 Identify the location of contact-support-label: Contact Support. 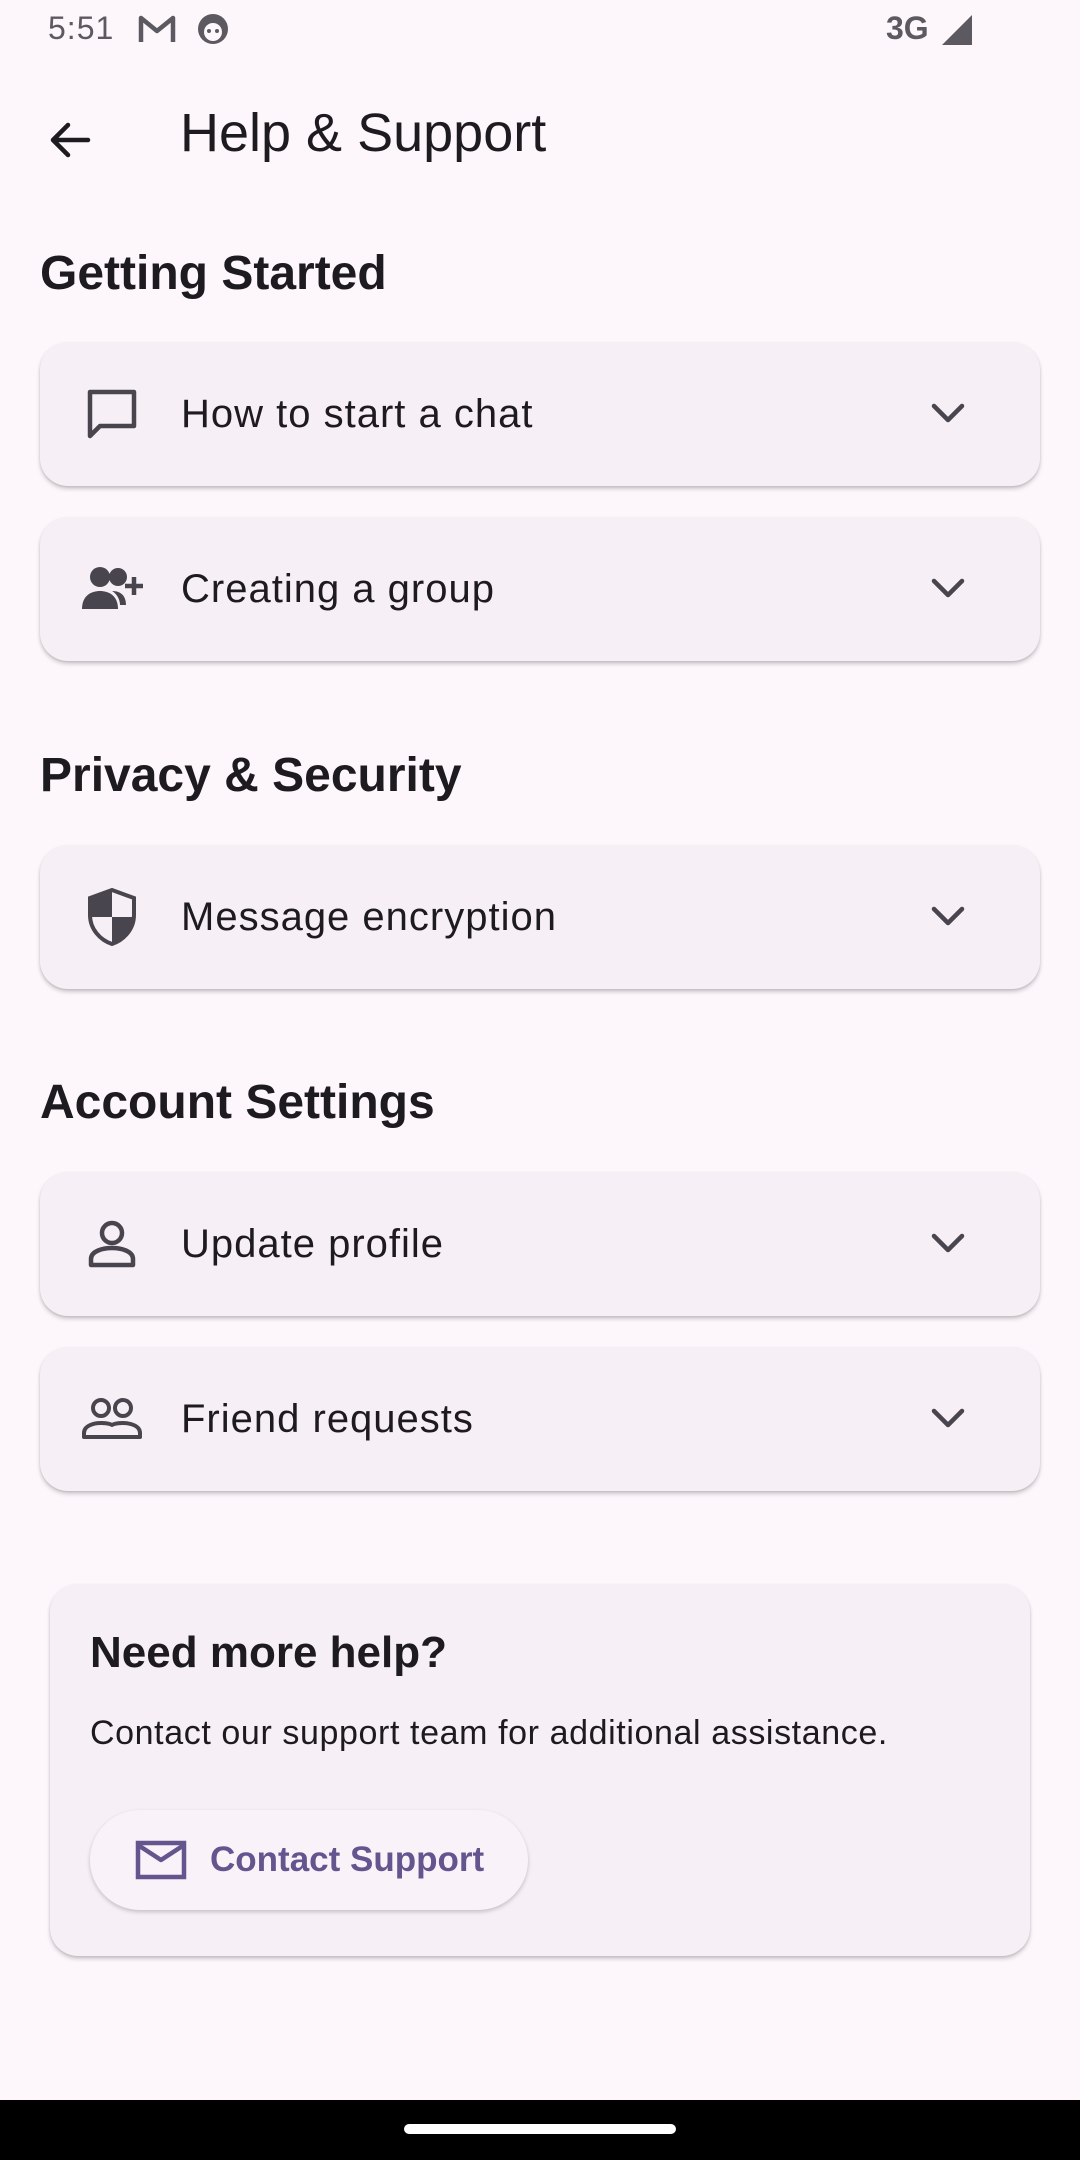
(347, 1859).